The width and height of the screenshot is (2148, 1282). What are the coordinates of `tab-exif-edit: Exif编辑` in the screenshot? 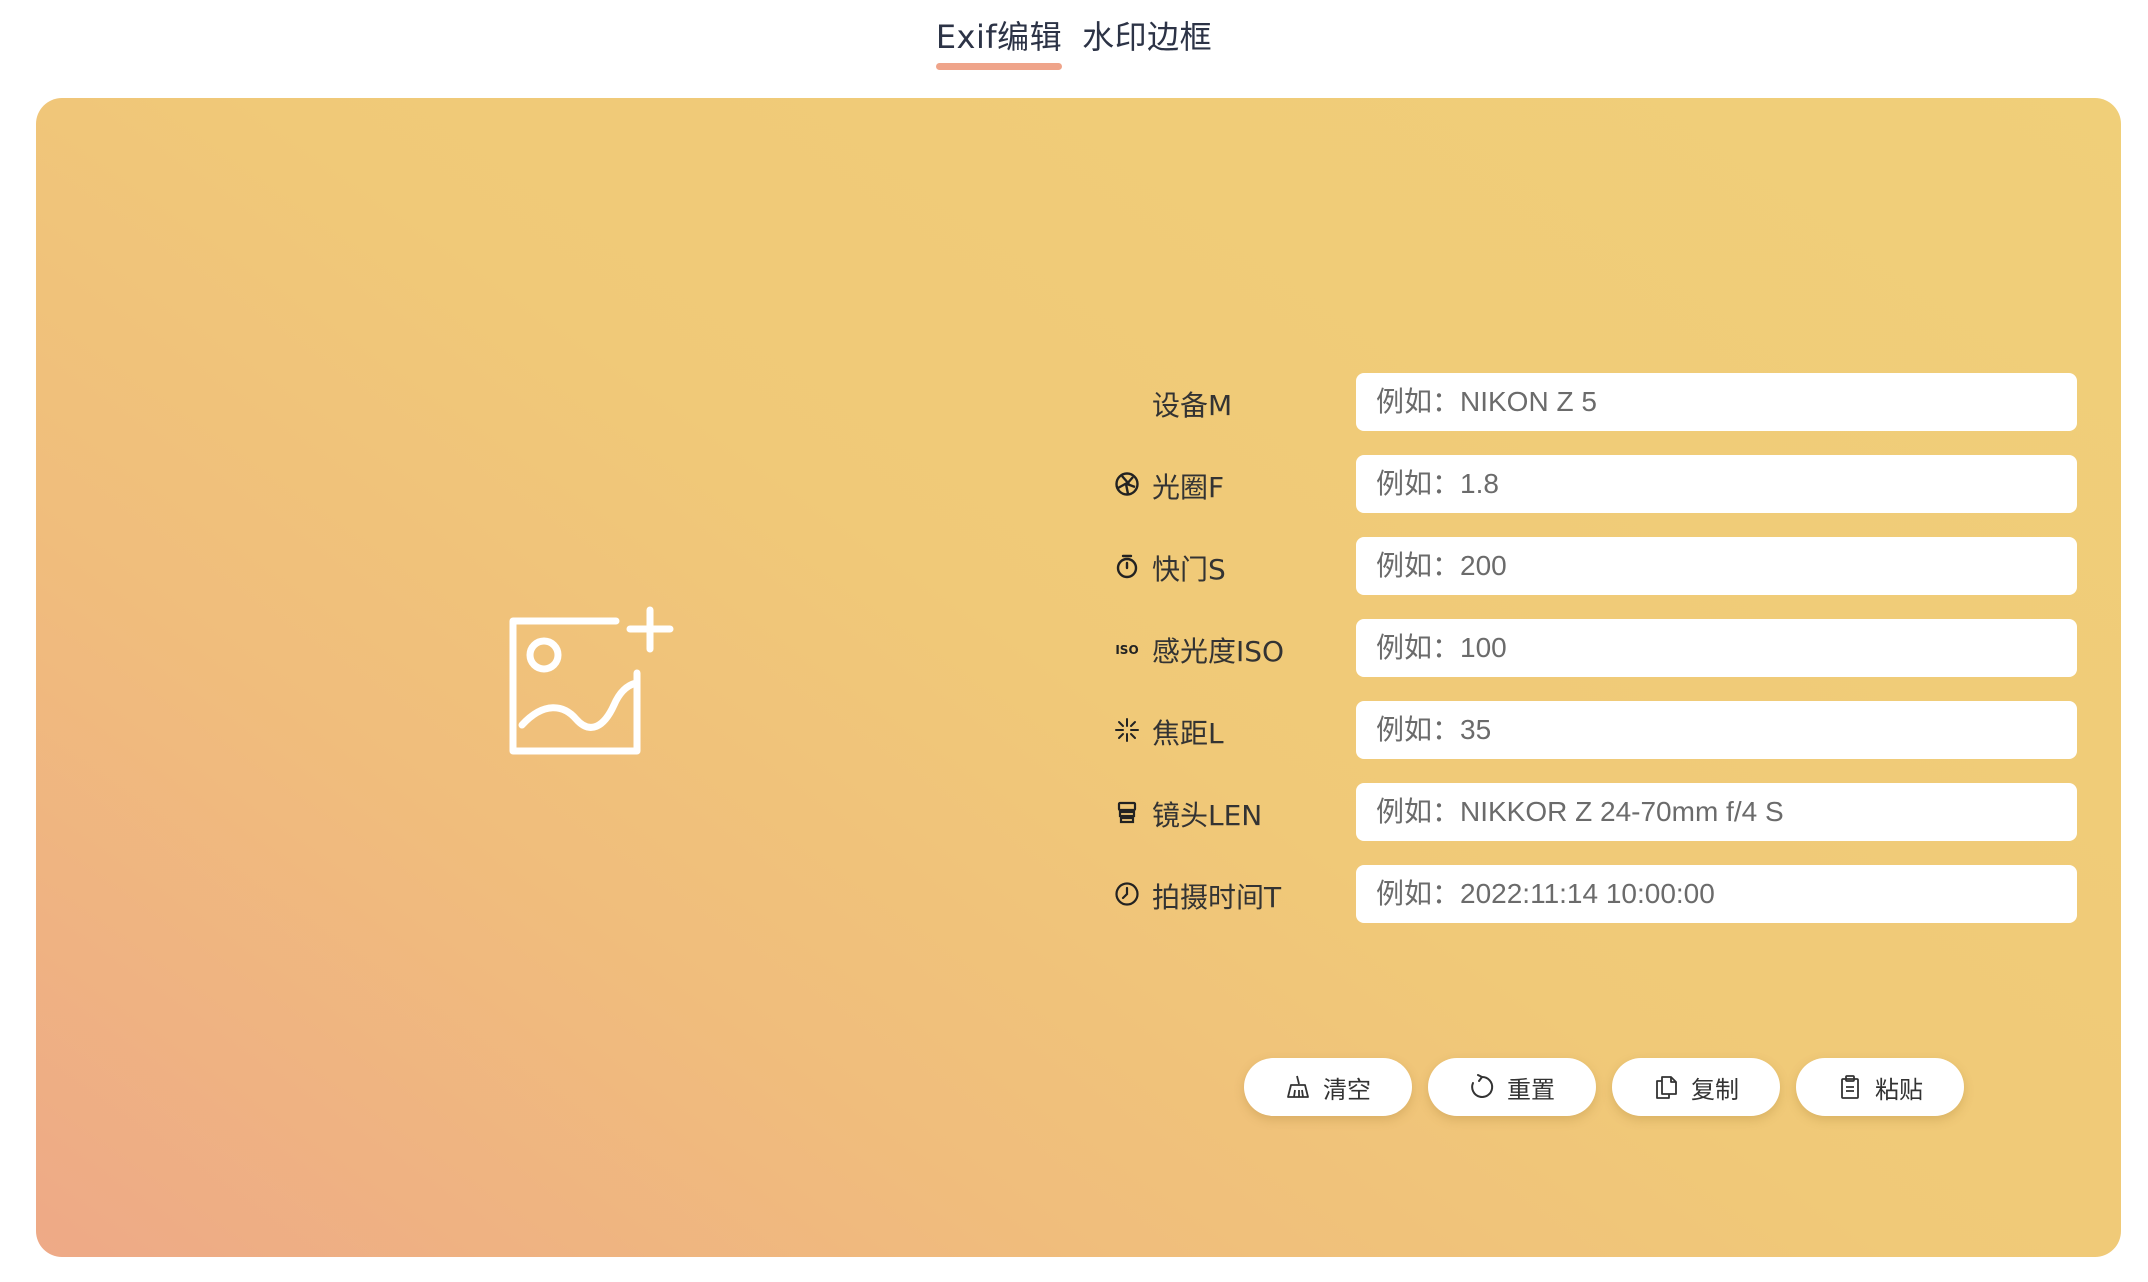 It's located at (999, 35).